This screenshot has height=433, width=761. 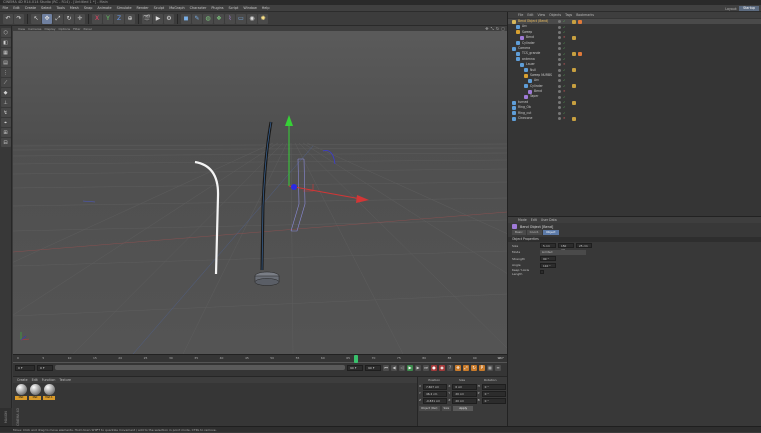 I want to click on object-menu-file: File, so click(x=520, y=15).